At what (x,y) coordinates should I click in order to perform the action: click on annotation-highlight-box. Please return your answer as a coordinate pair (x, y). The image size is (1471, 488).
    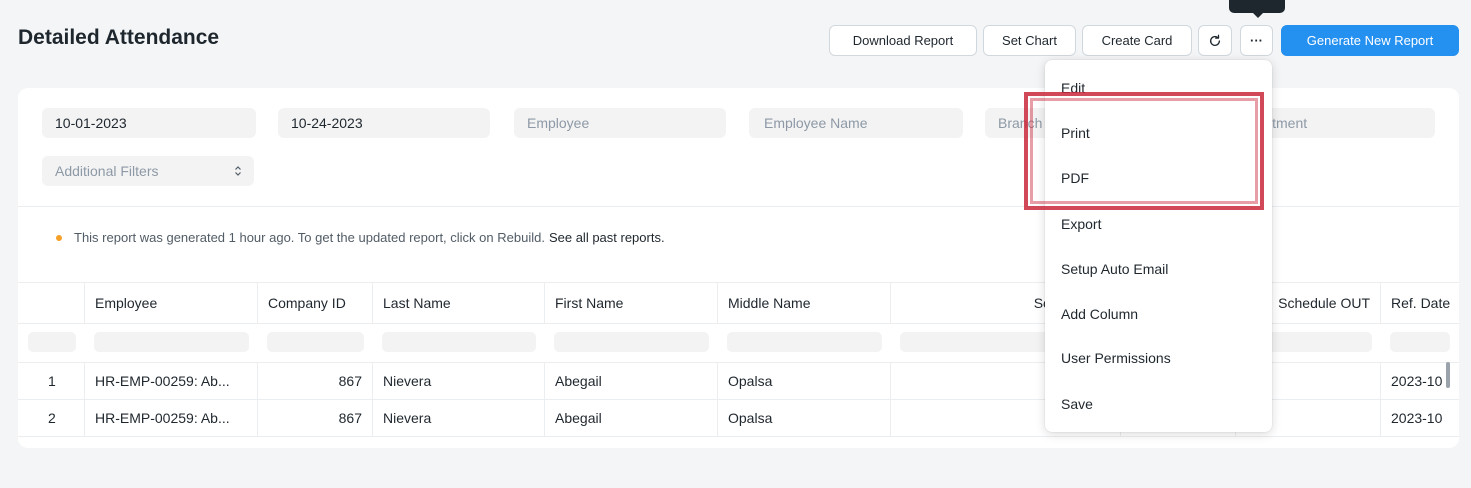
    Looking at the image, I should click on (1144, 151).